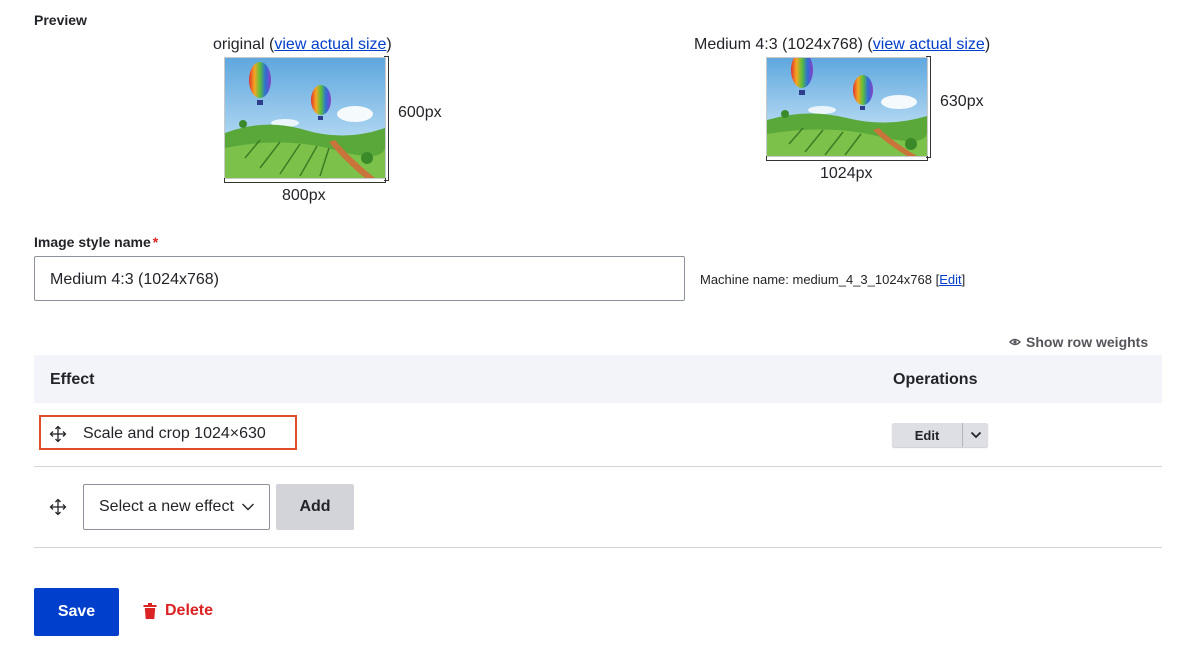 The image size is (1197, 647). I want to click on save-button: Save, so click(76, 612).